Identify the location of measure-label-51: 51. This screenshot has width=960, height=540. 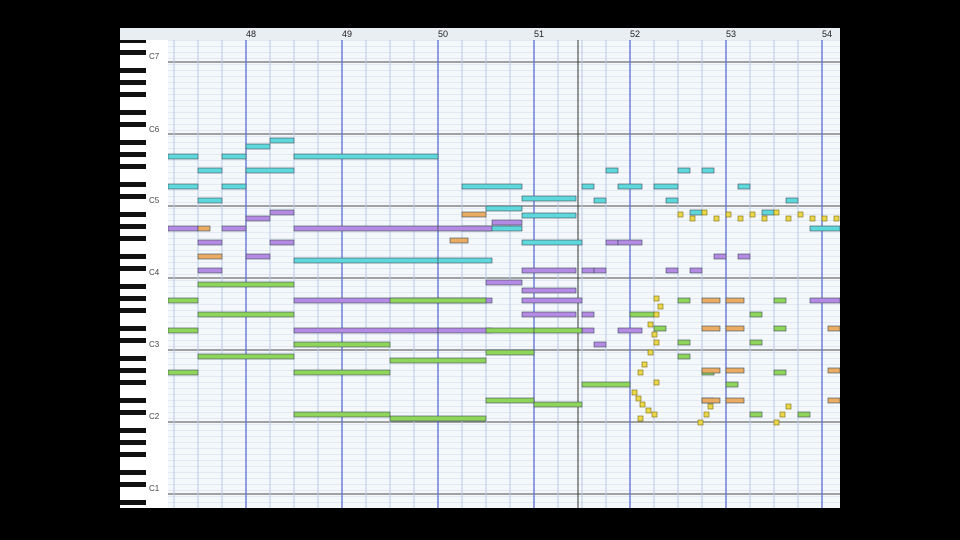
(539, 34).